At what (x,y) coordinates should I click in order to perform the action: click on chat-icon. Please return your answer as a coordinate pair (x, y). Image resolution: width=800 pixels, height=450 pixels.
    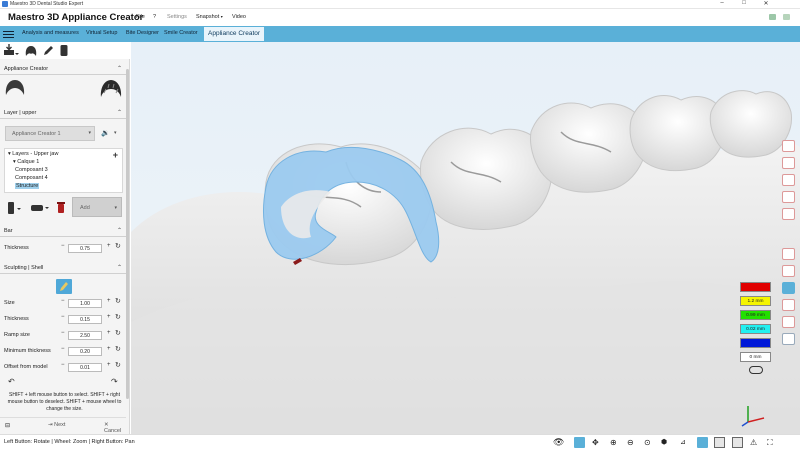
    Looking at the image, I should click on (772, 17).